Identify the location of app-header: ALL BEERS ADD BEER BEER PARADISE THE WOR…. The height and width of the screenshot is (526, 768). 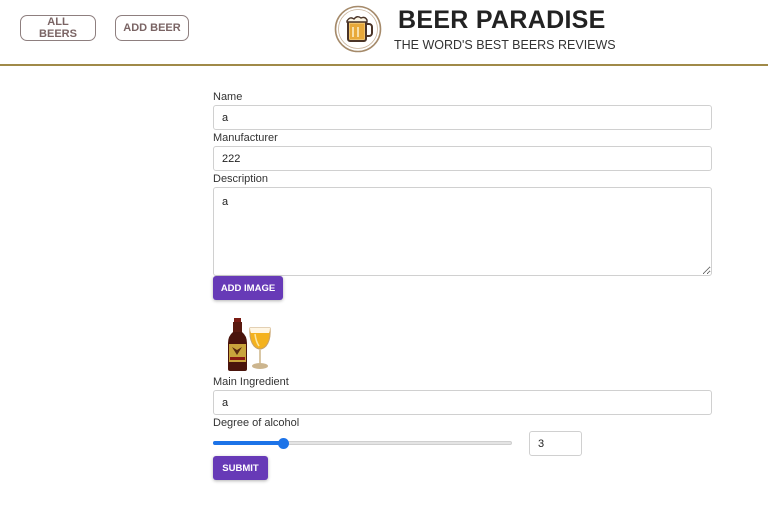
(384, 33).